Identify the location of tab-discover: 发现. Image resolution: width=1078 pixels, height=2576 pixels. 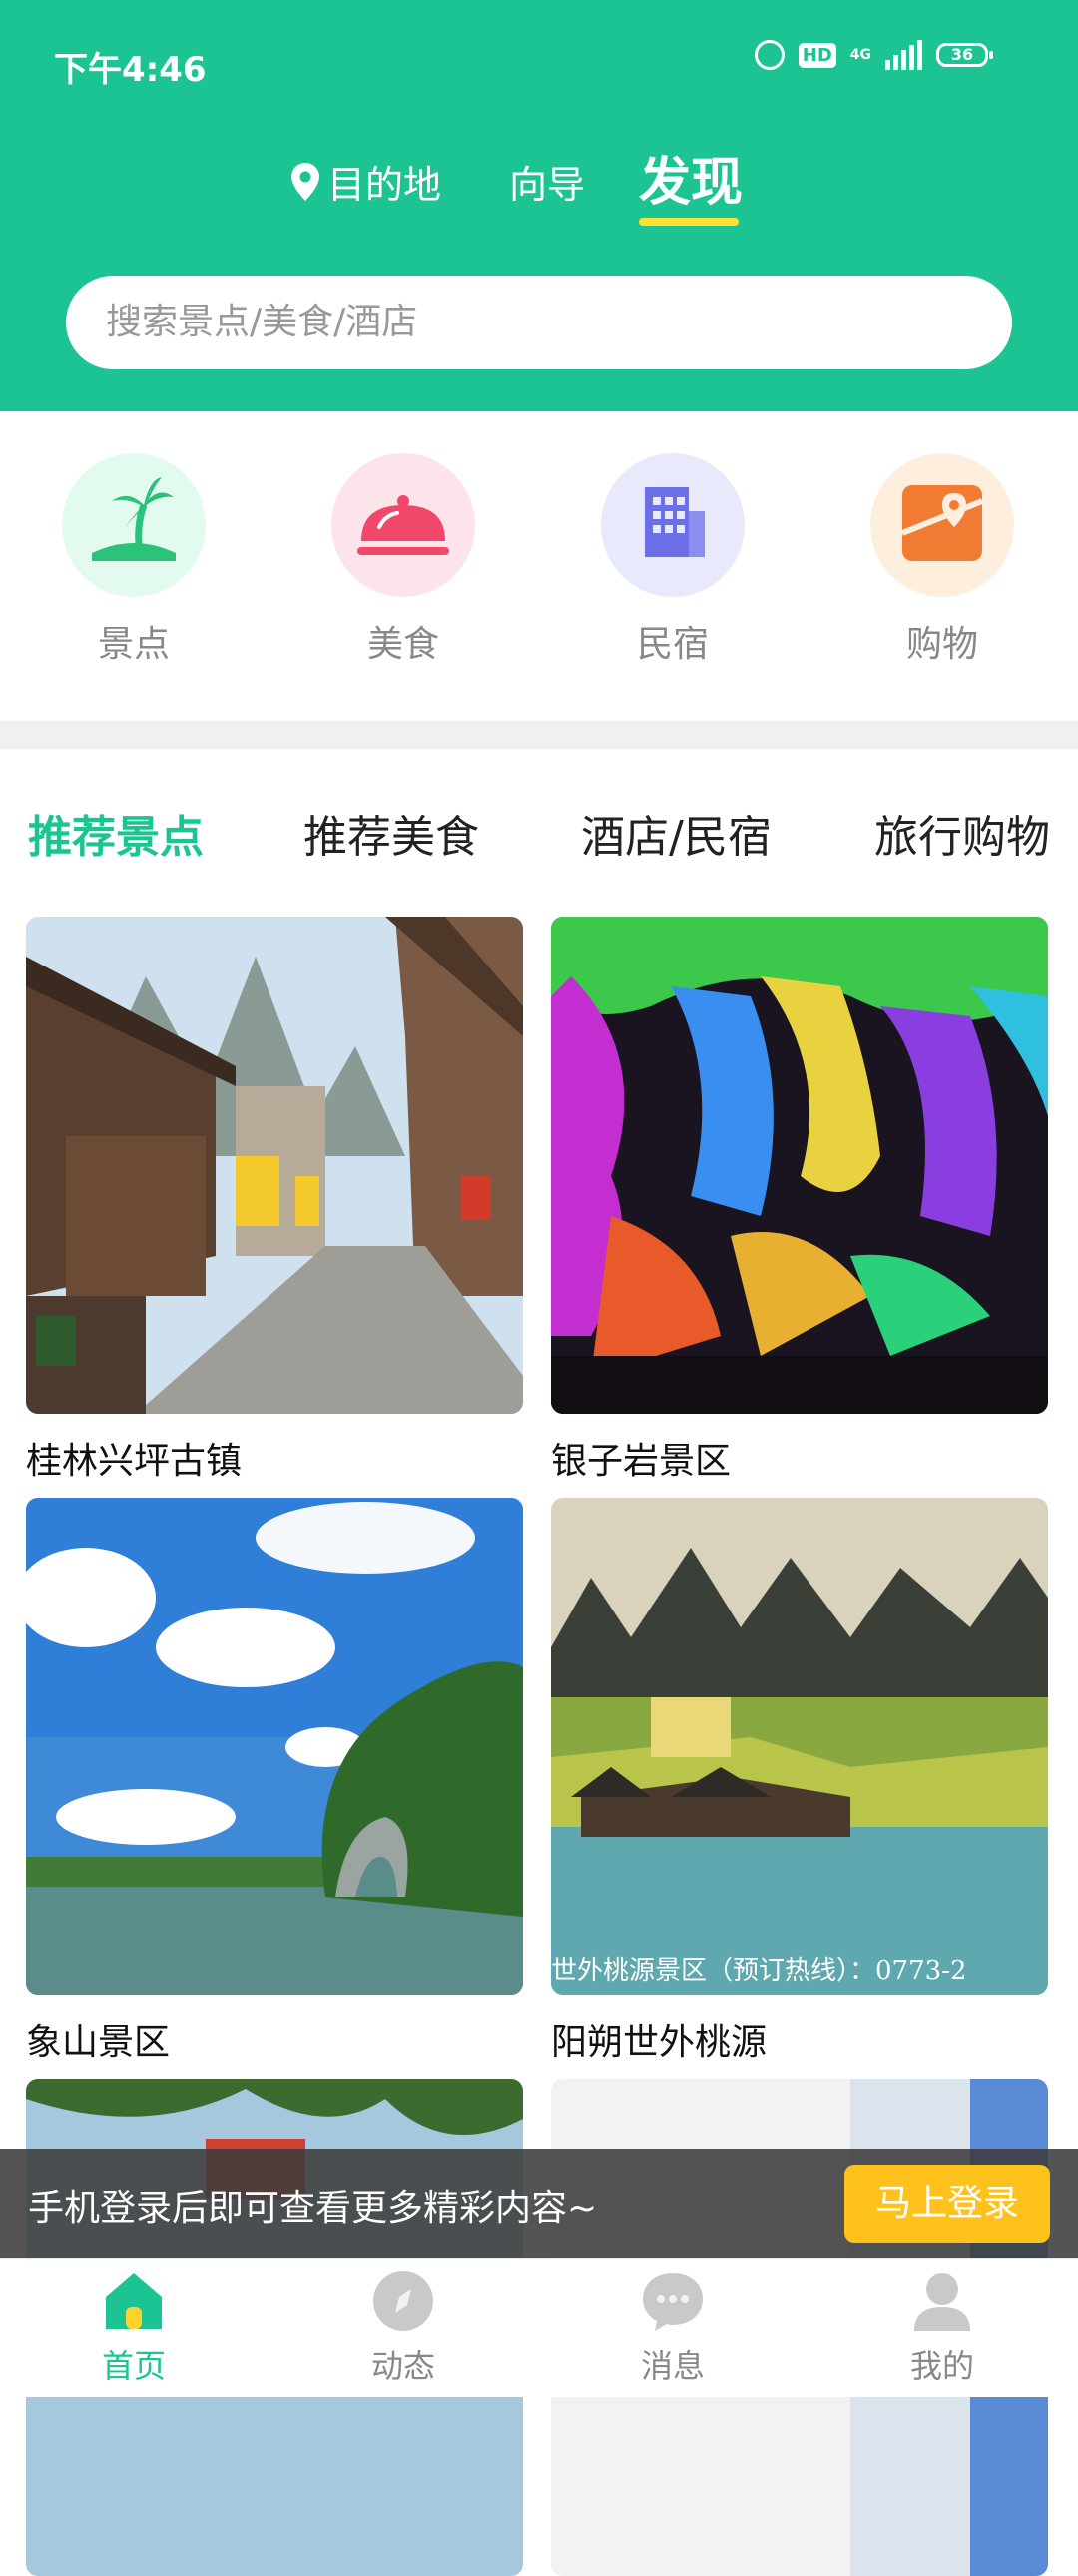
(691, 177).